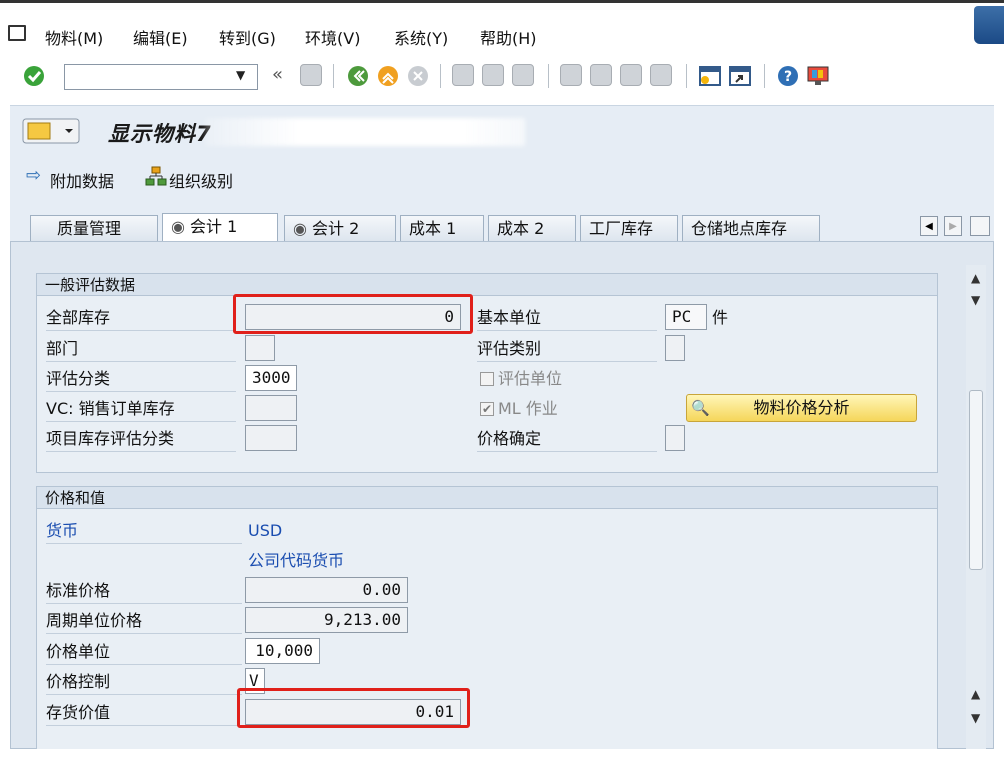 This screenshot has height=782, width=1004. What do you see at coordinates (358, 76) in the screenshot?
I see `back-icon` at bounding box center [358, 76].